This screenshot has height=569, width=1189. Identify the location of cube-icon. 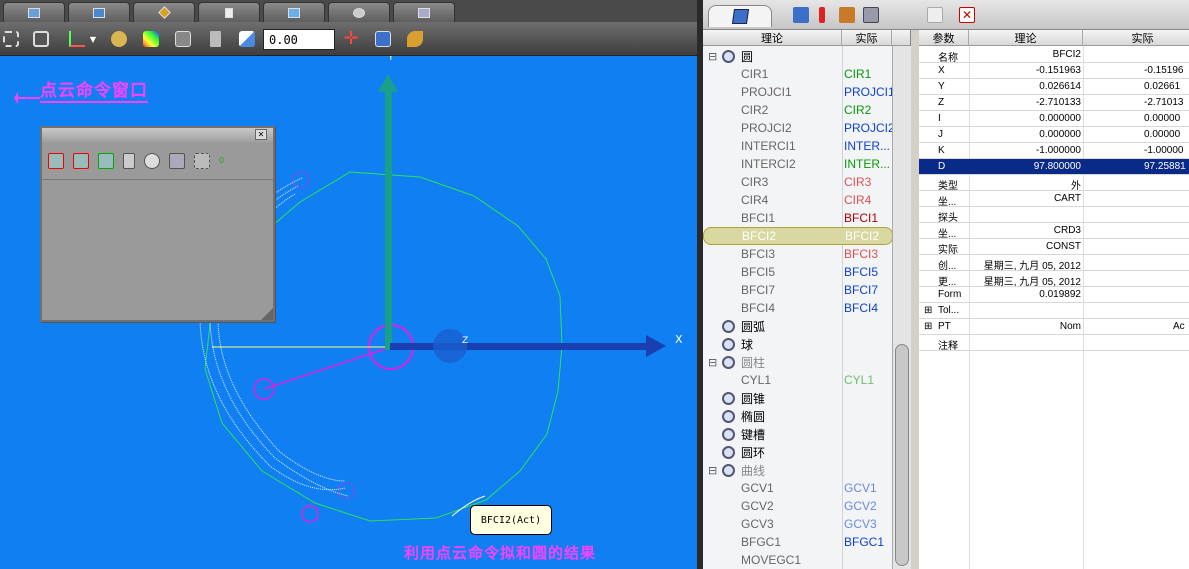
(801, 15).